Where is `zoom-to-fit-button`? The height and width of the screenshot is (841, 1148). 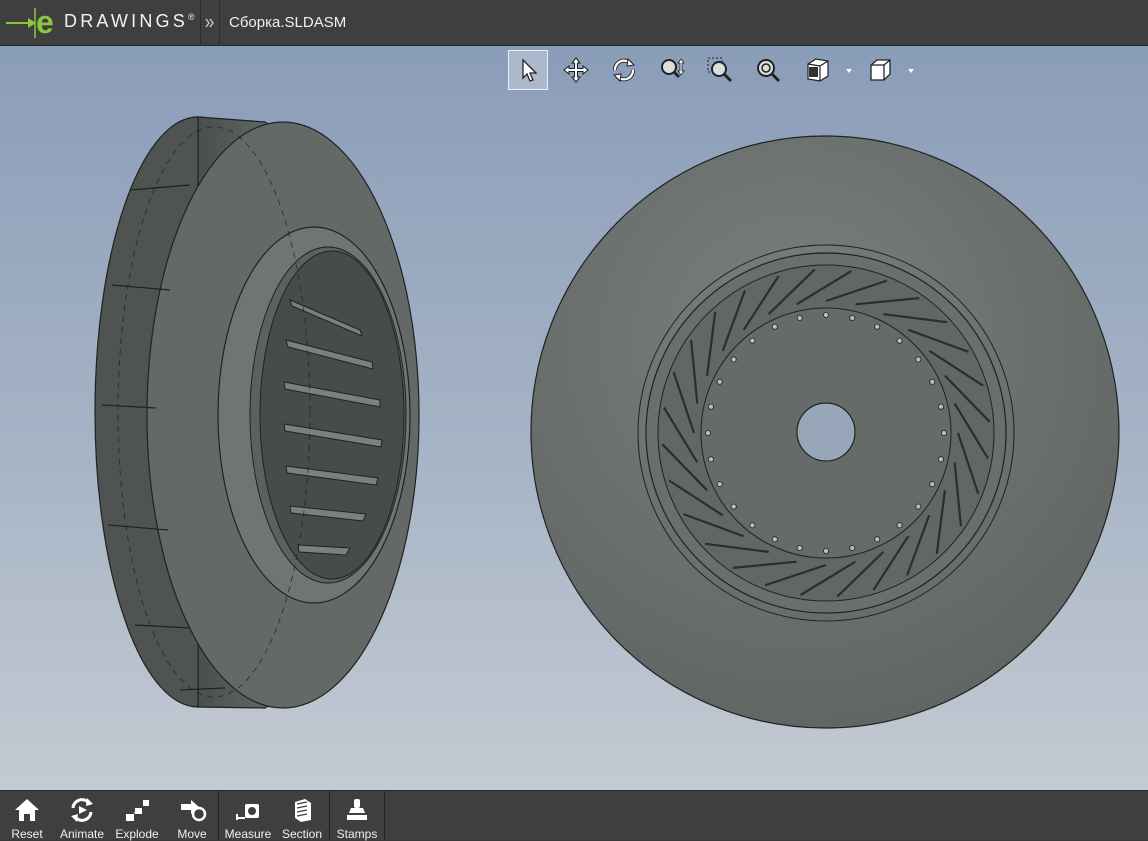 zoom-to-fit-button is located at coordinates (768, 70).